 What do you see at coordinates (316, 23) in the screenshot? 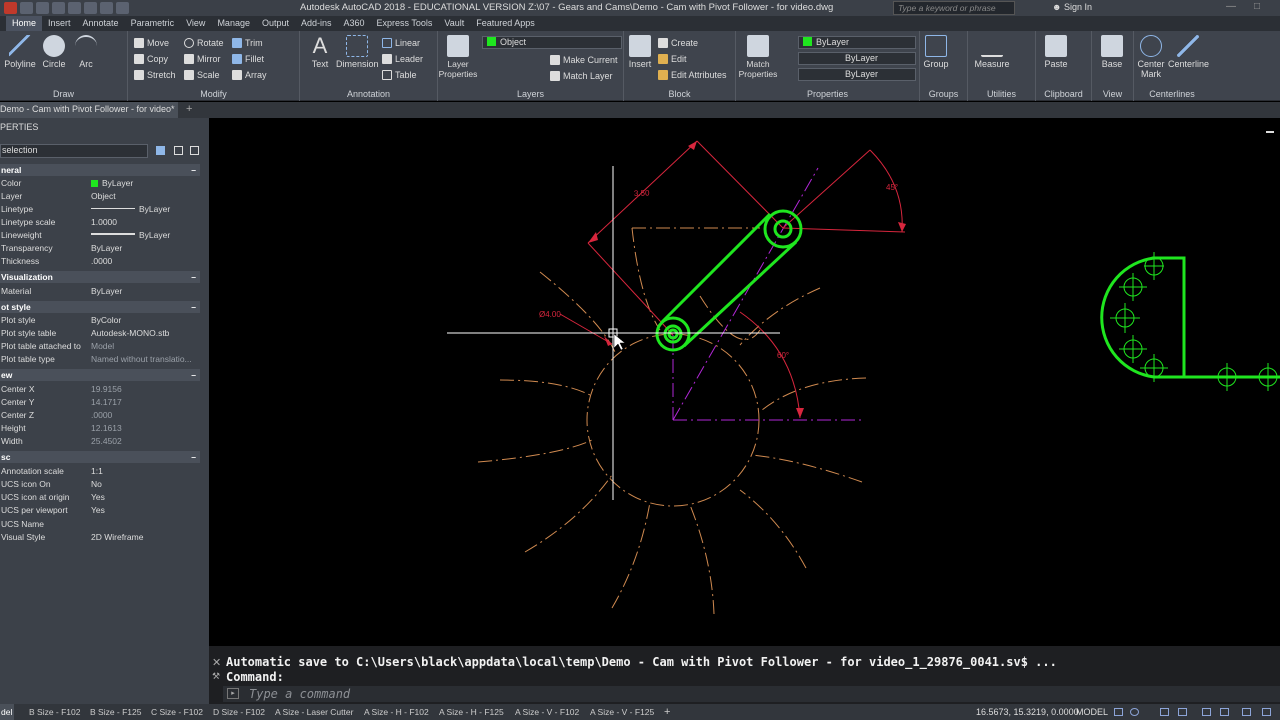
I see `tab-add-ins: Add-ins` at bounding box center [316, 23].